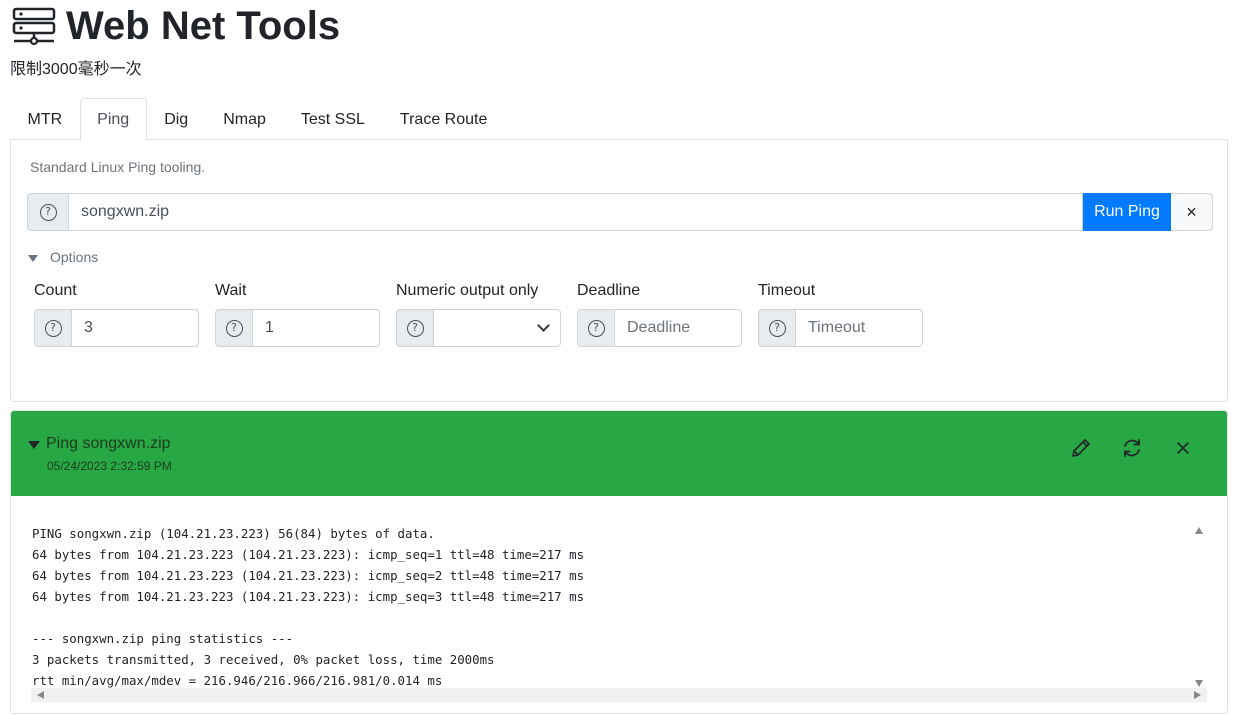  What do you see at coordinates (787, 290) in the screenshot?
I see `timeout-label: Timeout` at bounding box center [787, 290].